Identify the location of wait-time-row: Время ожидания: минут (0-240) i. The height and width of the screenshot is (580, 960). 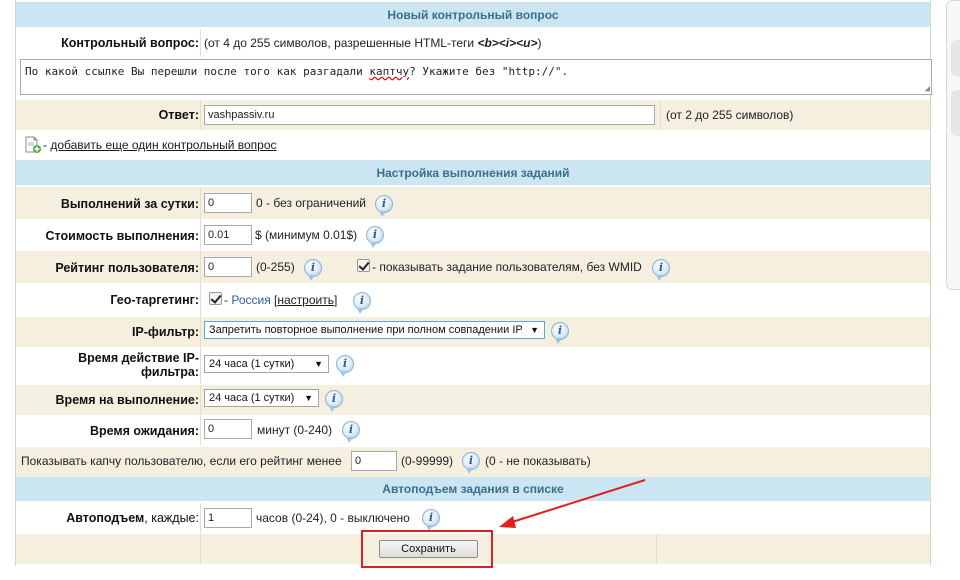
(473, 431).